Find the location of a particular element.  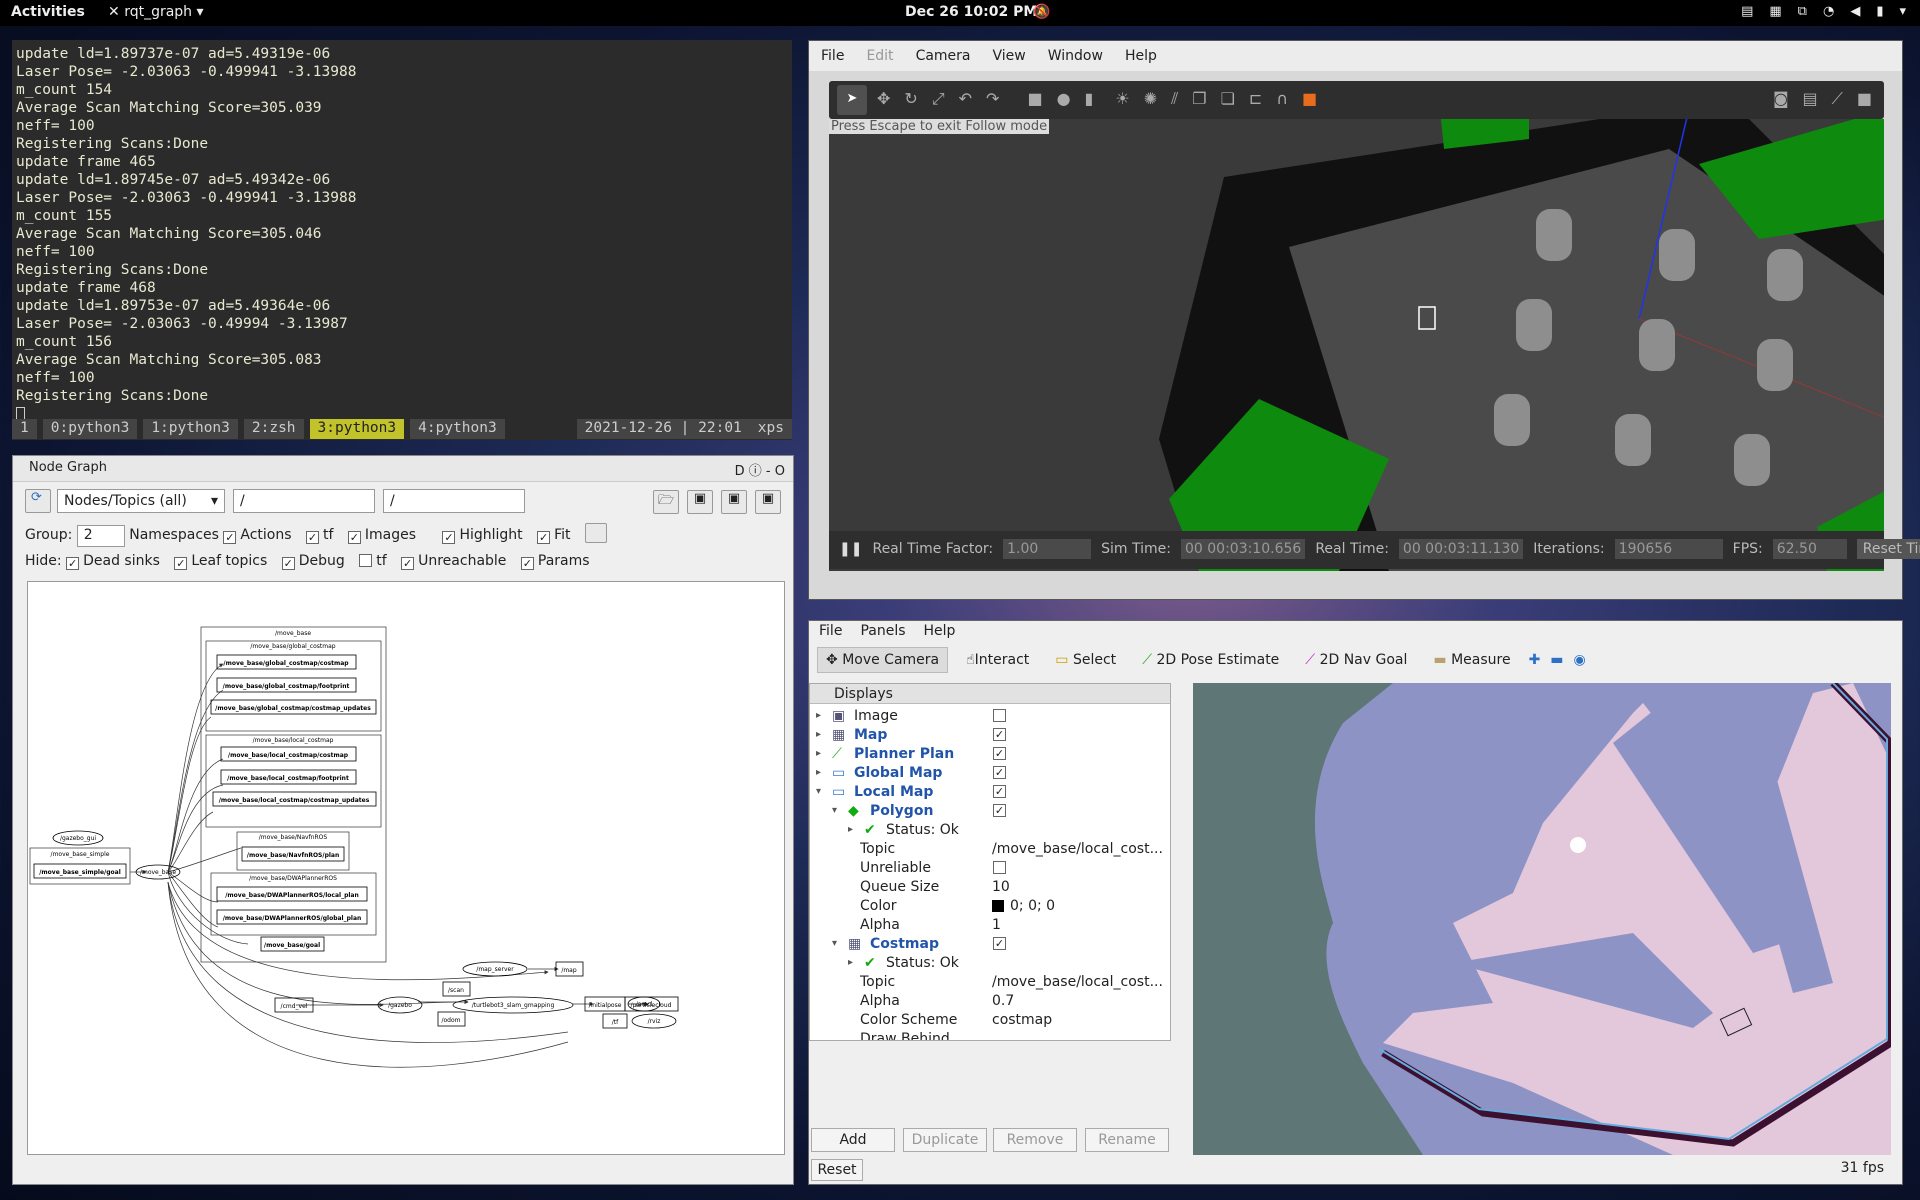

remove-button: Remove is located at coordinates (1035, 1140).